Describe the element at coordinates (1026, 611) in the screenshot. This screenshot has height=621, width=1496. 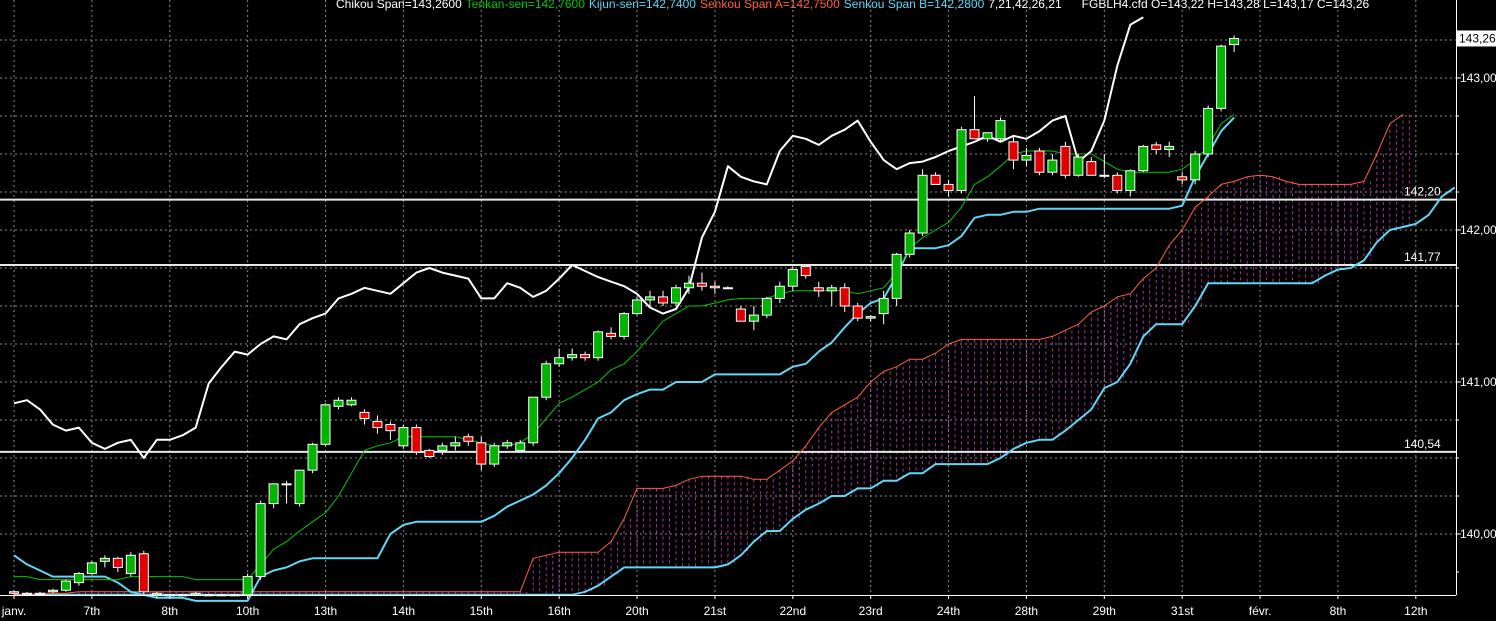
I see `x-tick-label: 28th` at that location.